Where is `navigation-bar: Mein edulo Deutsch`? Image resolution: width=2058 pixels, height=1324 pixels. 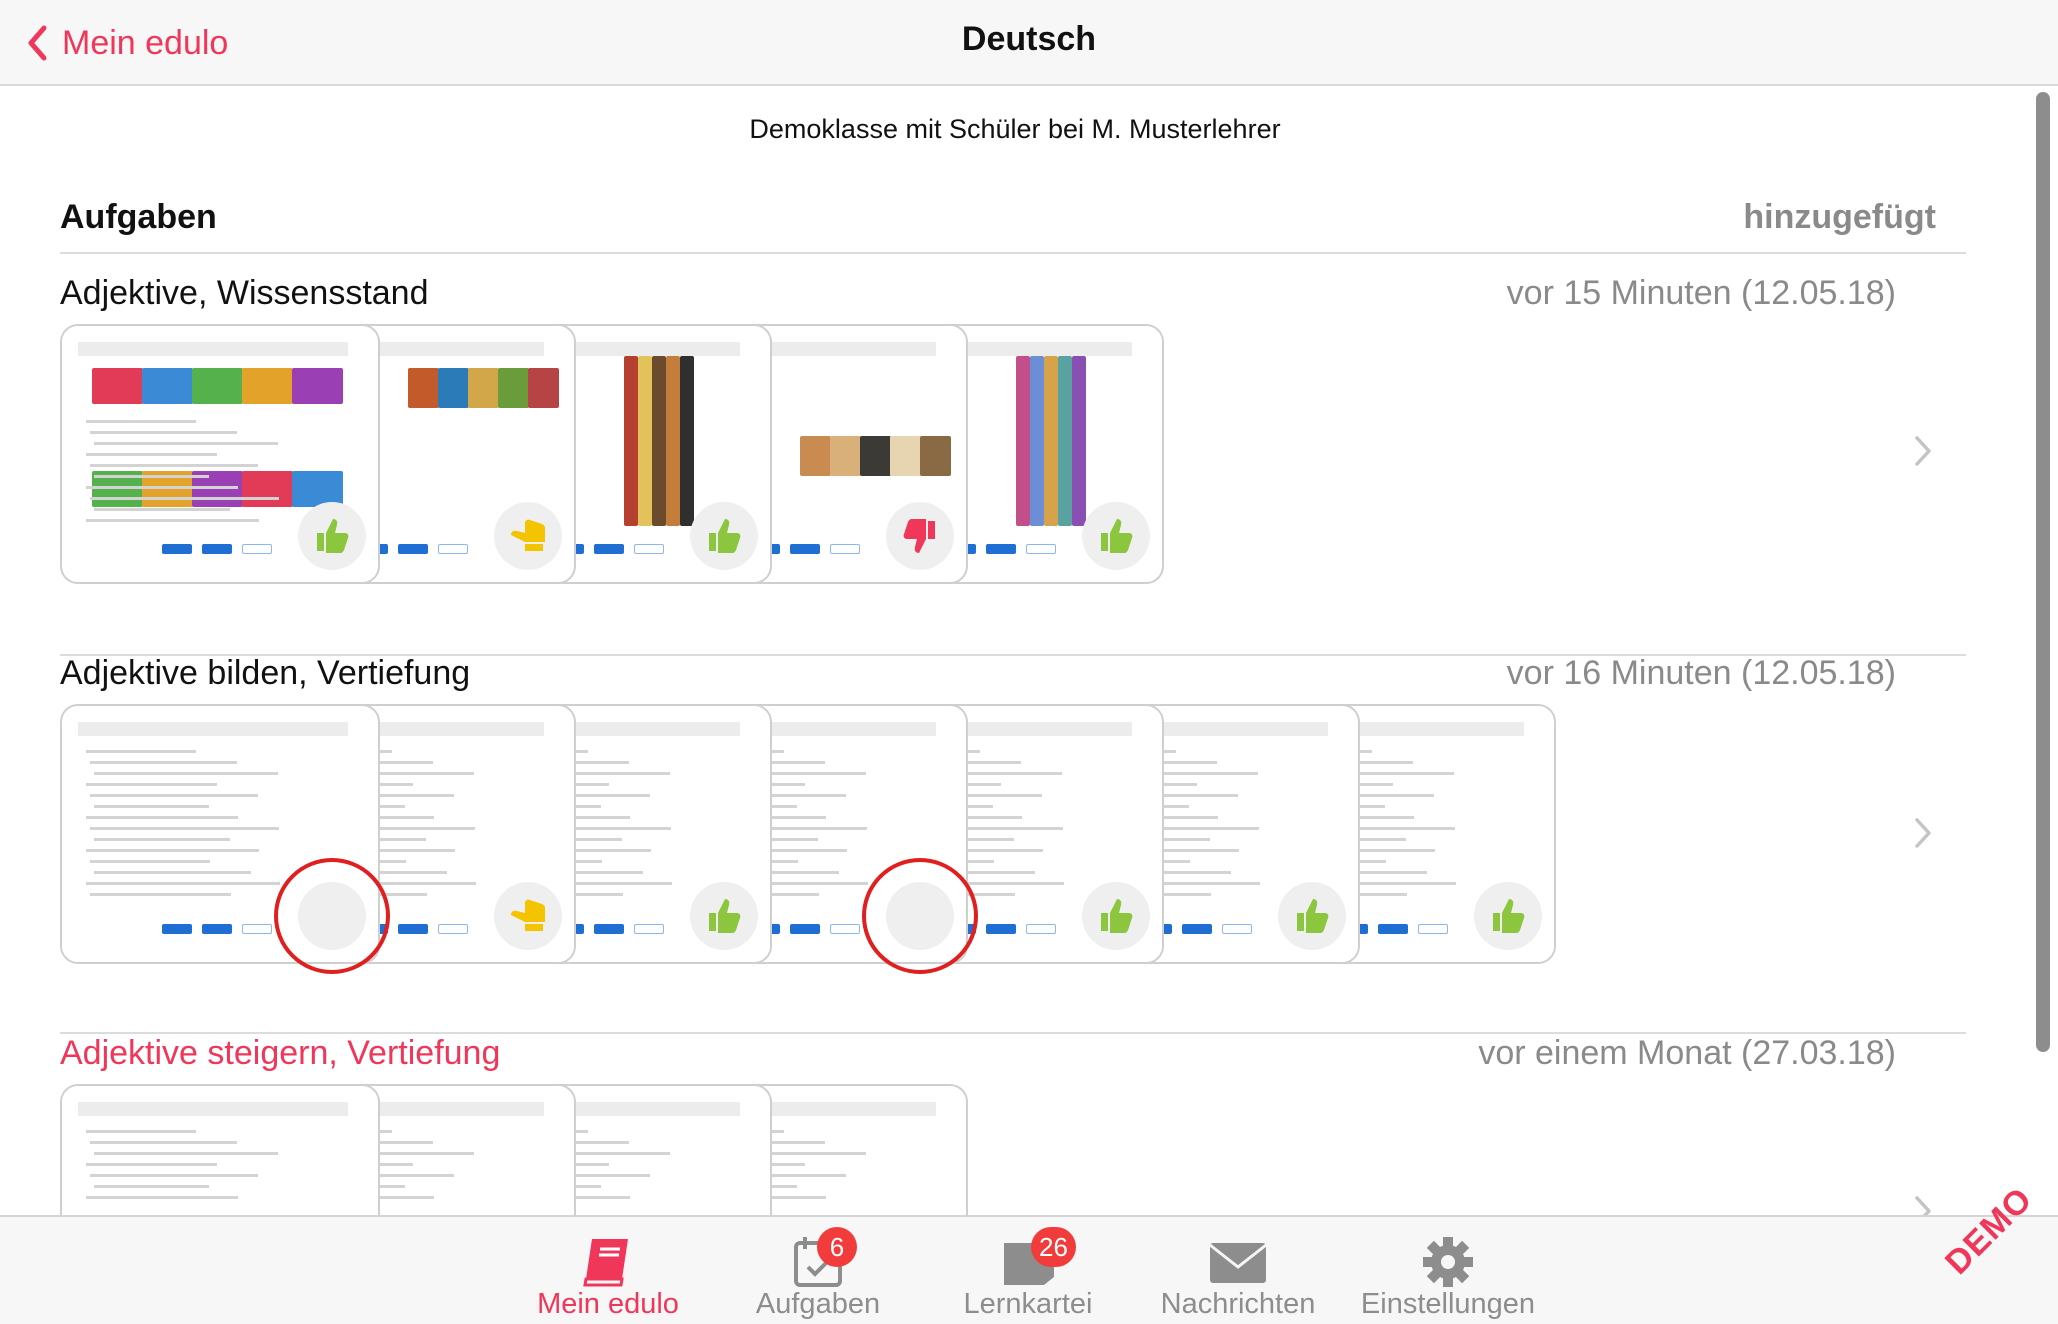 navigation-bar: Mein edulo Deutsch is located at coordinates (1029, 43).